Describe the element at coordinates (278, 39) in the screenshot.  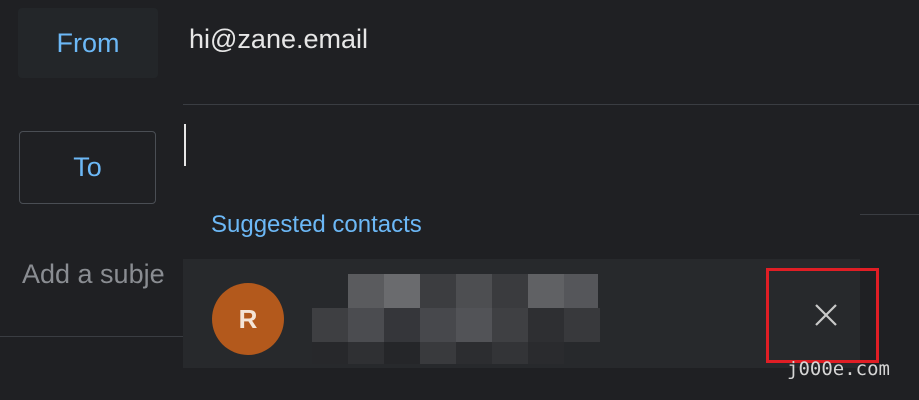
I see `from-address: hi@zane.email` at that location.